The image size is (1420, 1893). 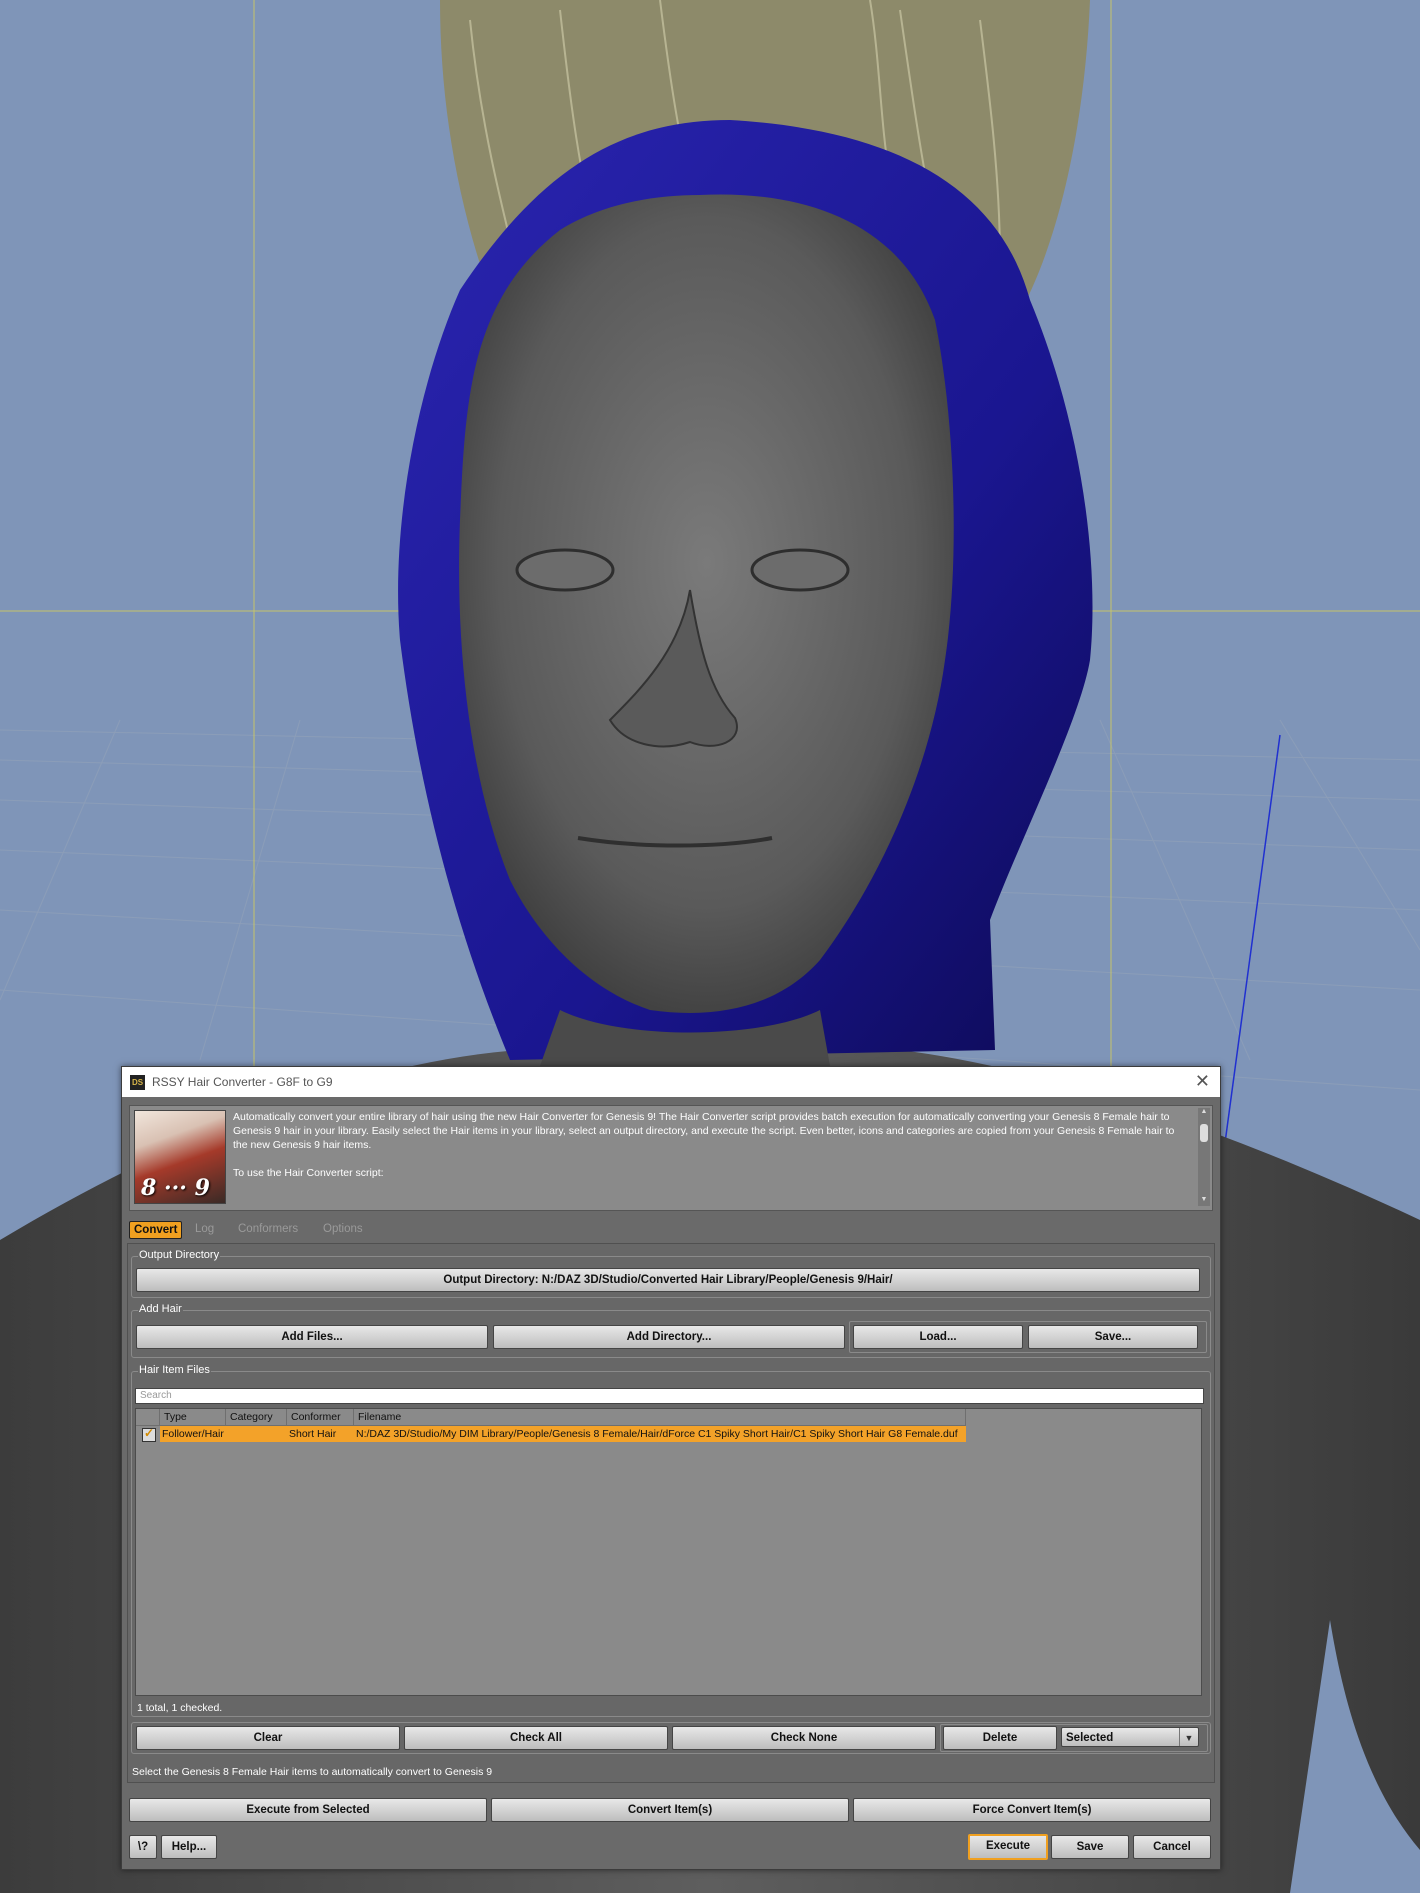 I want to click on row-checkbox, so click(x=149, y=1434).